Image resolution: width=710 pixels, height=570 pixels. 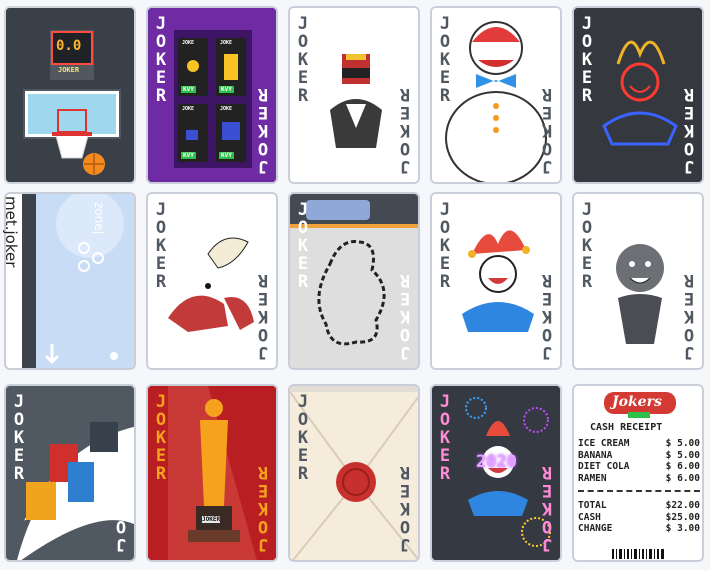 What do you see at coordinates (226, 89) in the screenshot?
I see `kvy-button-2: KVY` at bounding box center [226, 89].